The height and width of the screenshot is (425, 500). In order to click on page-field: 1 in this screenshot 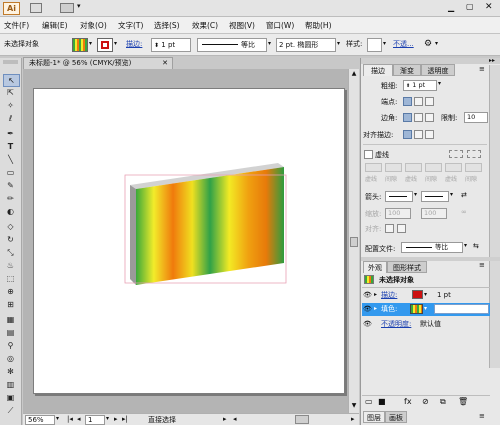, I will do `click(95, 420)`.